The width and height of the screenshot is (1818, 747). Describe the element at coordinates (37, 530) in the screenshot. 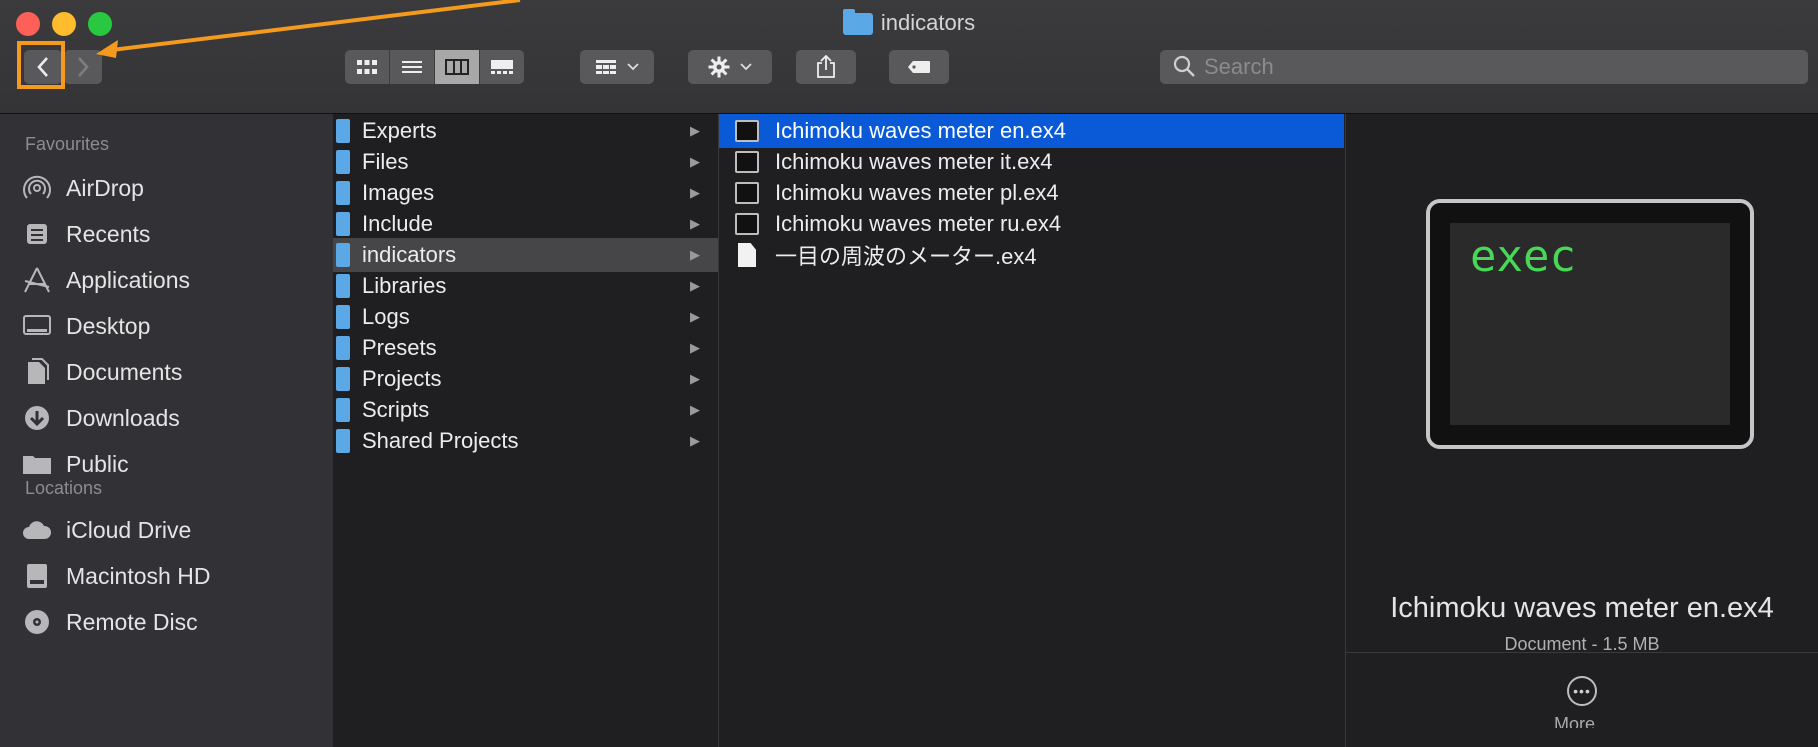

I see `cloud-icon` at that location.